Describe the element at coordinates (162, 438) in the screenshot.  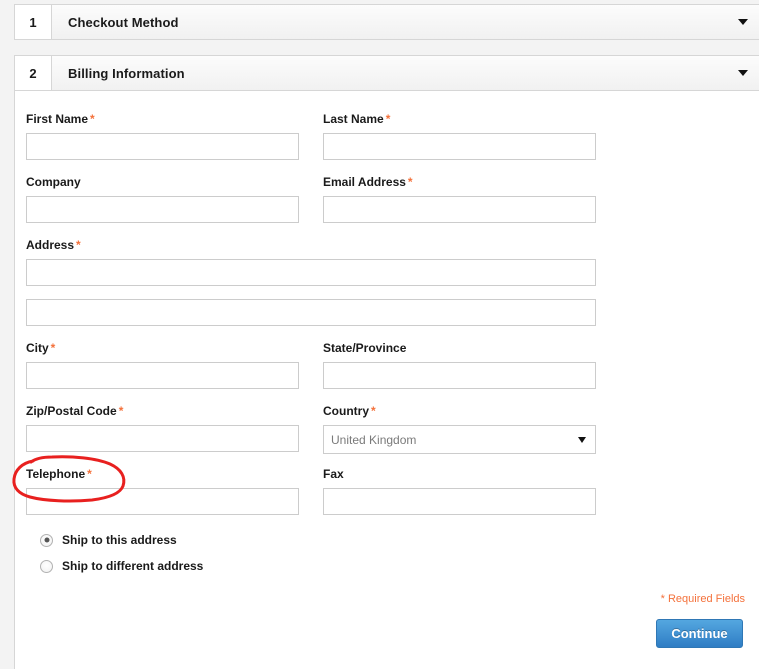
I see `zip-postal-code-input` at that location.